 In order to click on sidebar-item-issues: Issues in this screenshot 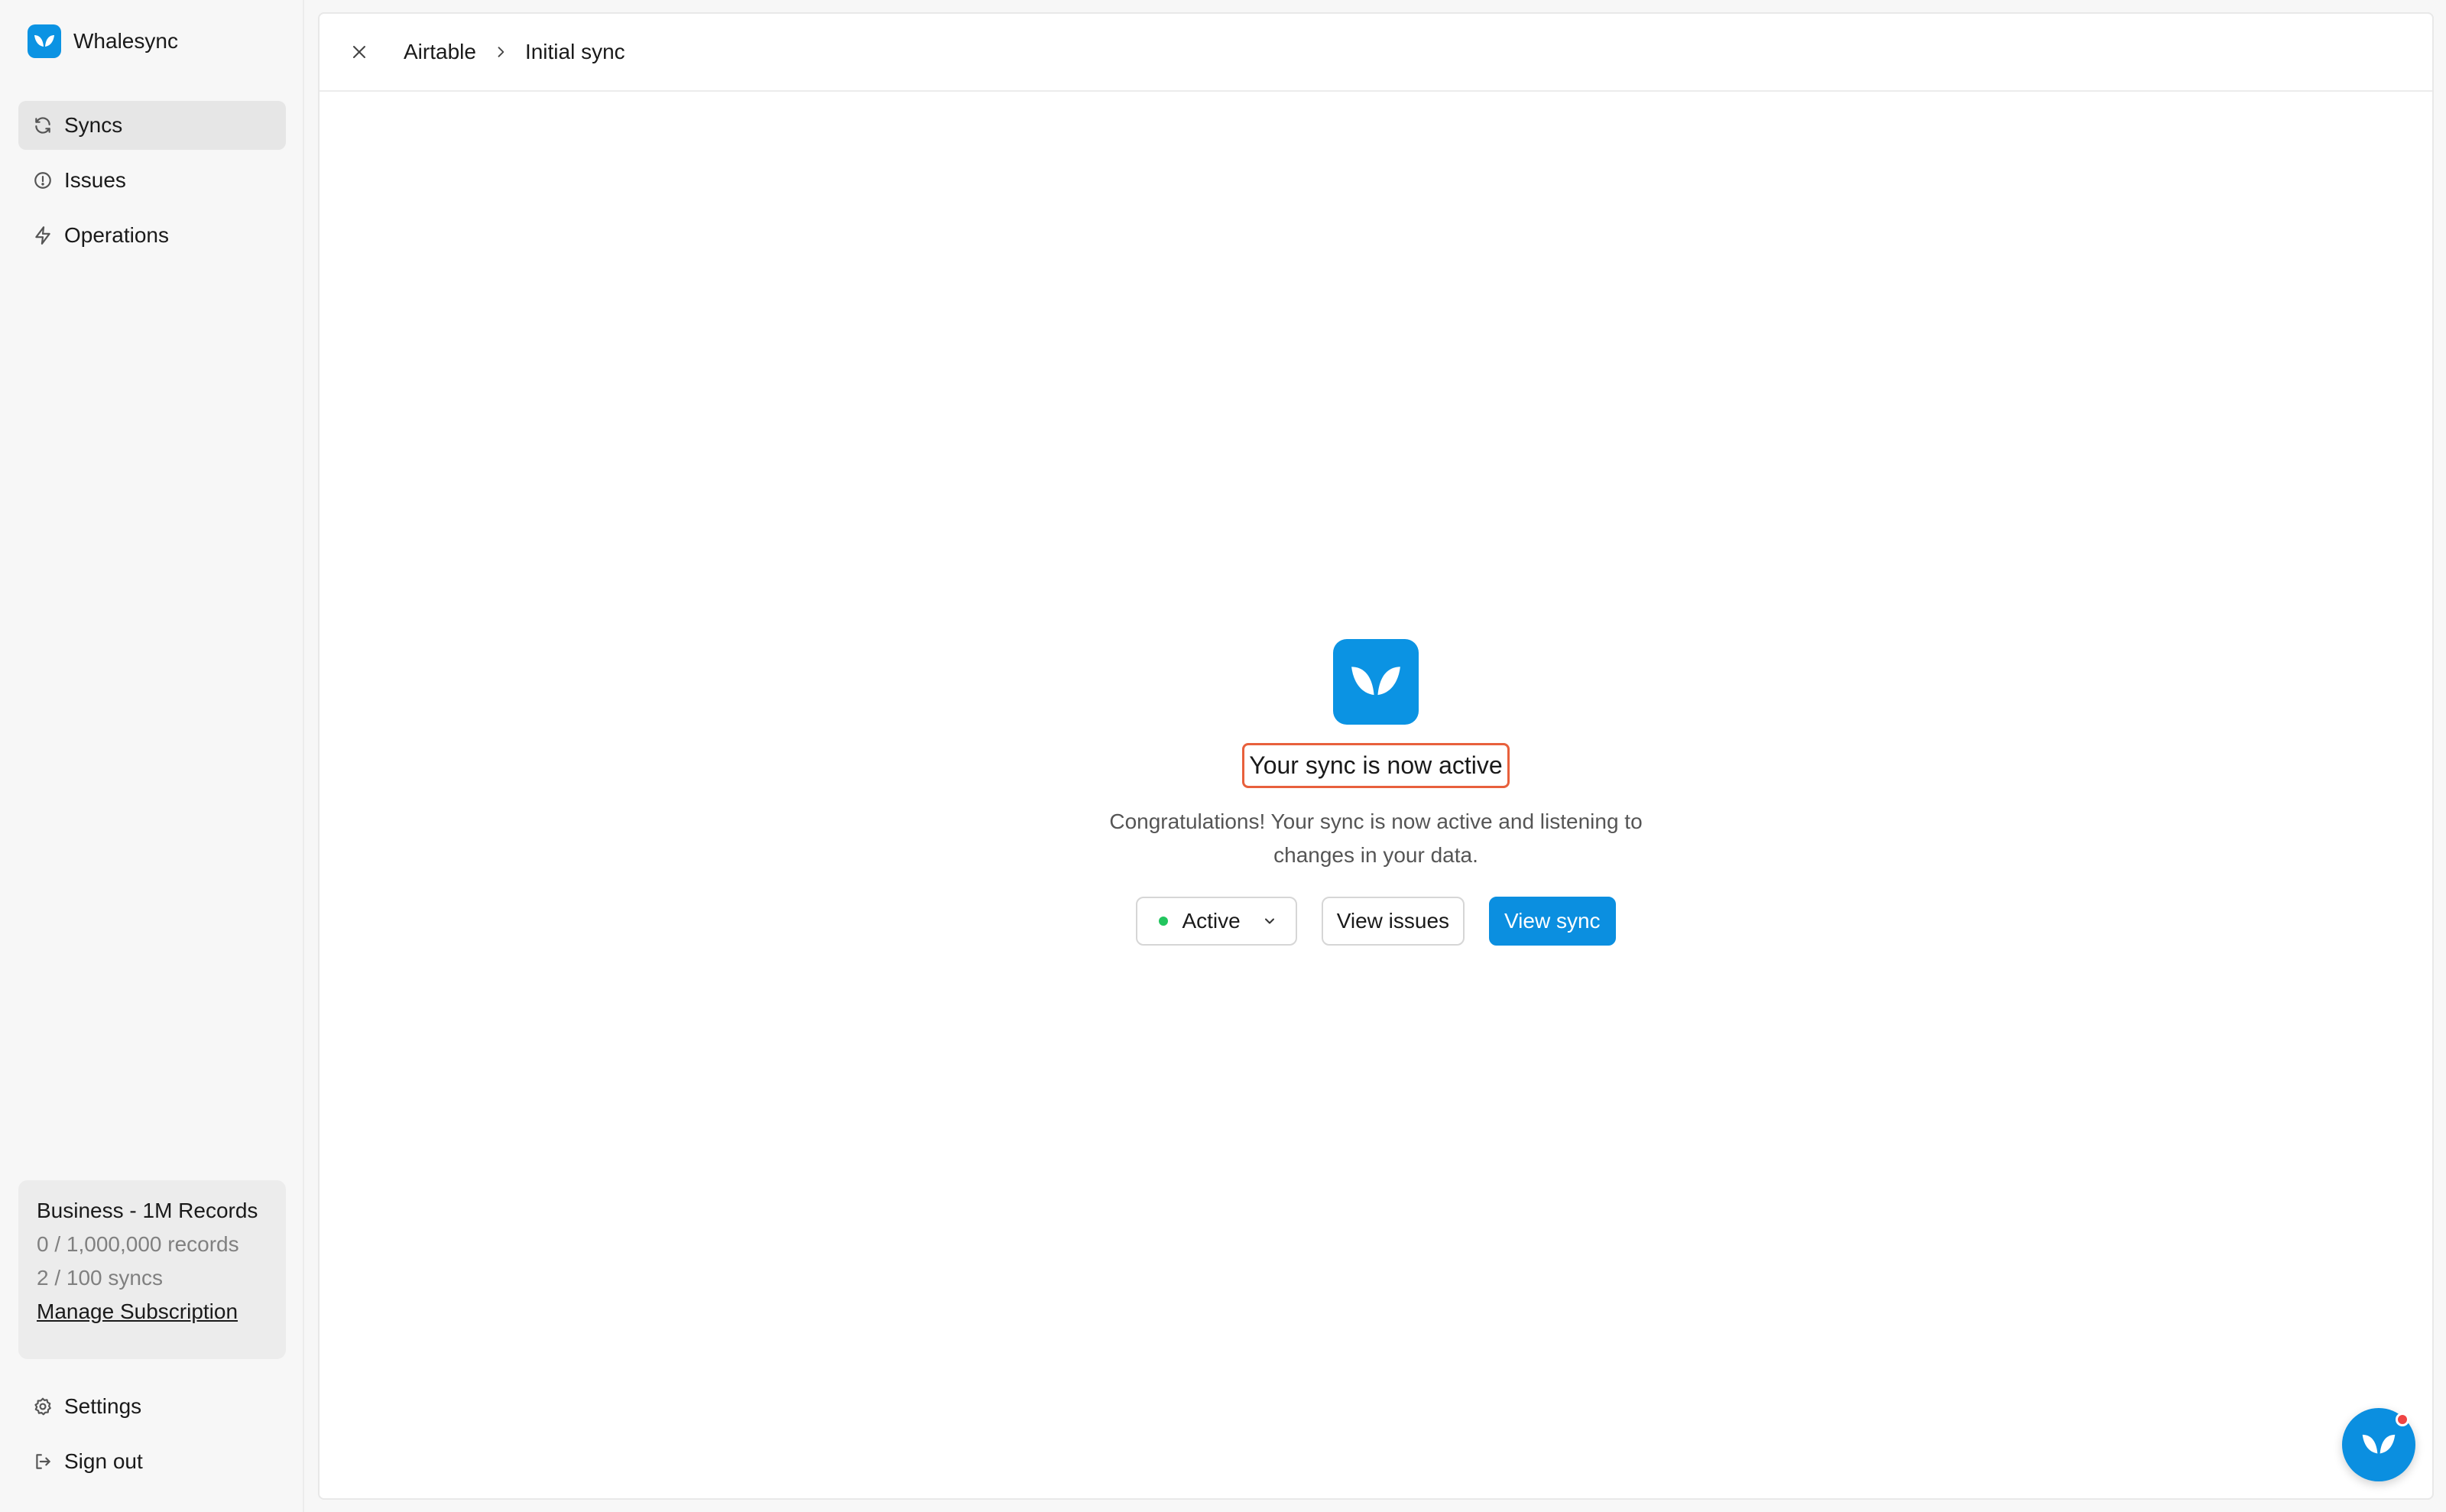, I will do `click(152, 180)`.